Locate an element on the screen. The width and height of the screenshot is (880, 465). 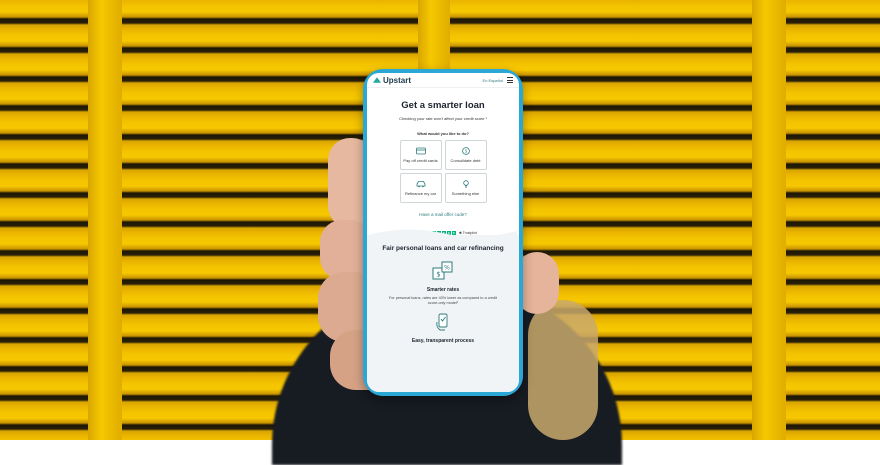
option-consolidate-debt: $ Consolidate debt is located at coordinates (465, 155).